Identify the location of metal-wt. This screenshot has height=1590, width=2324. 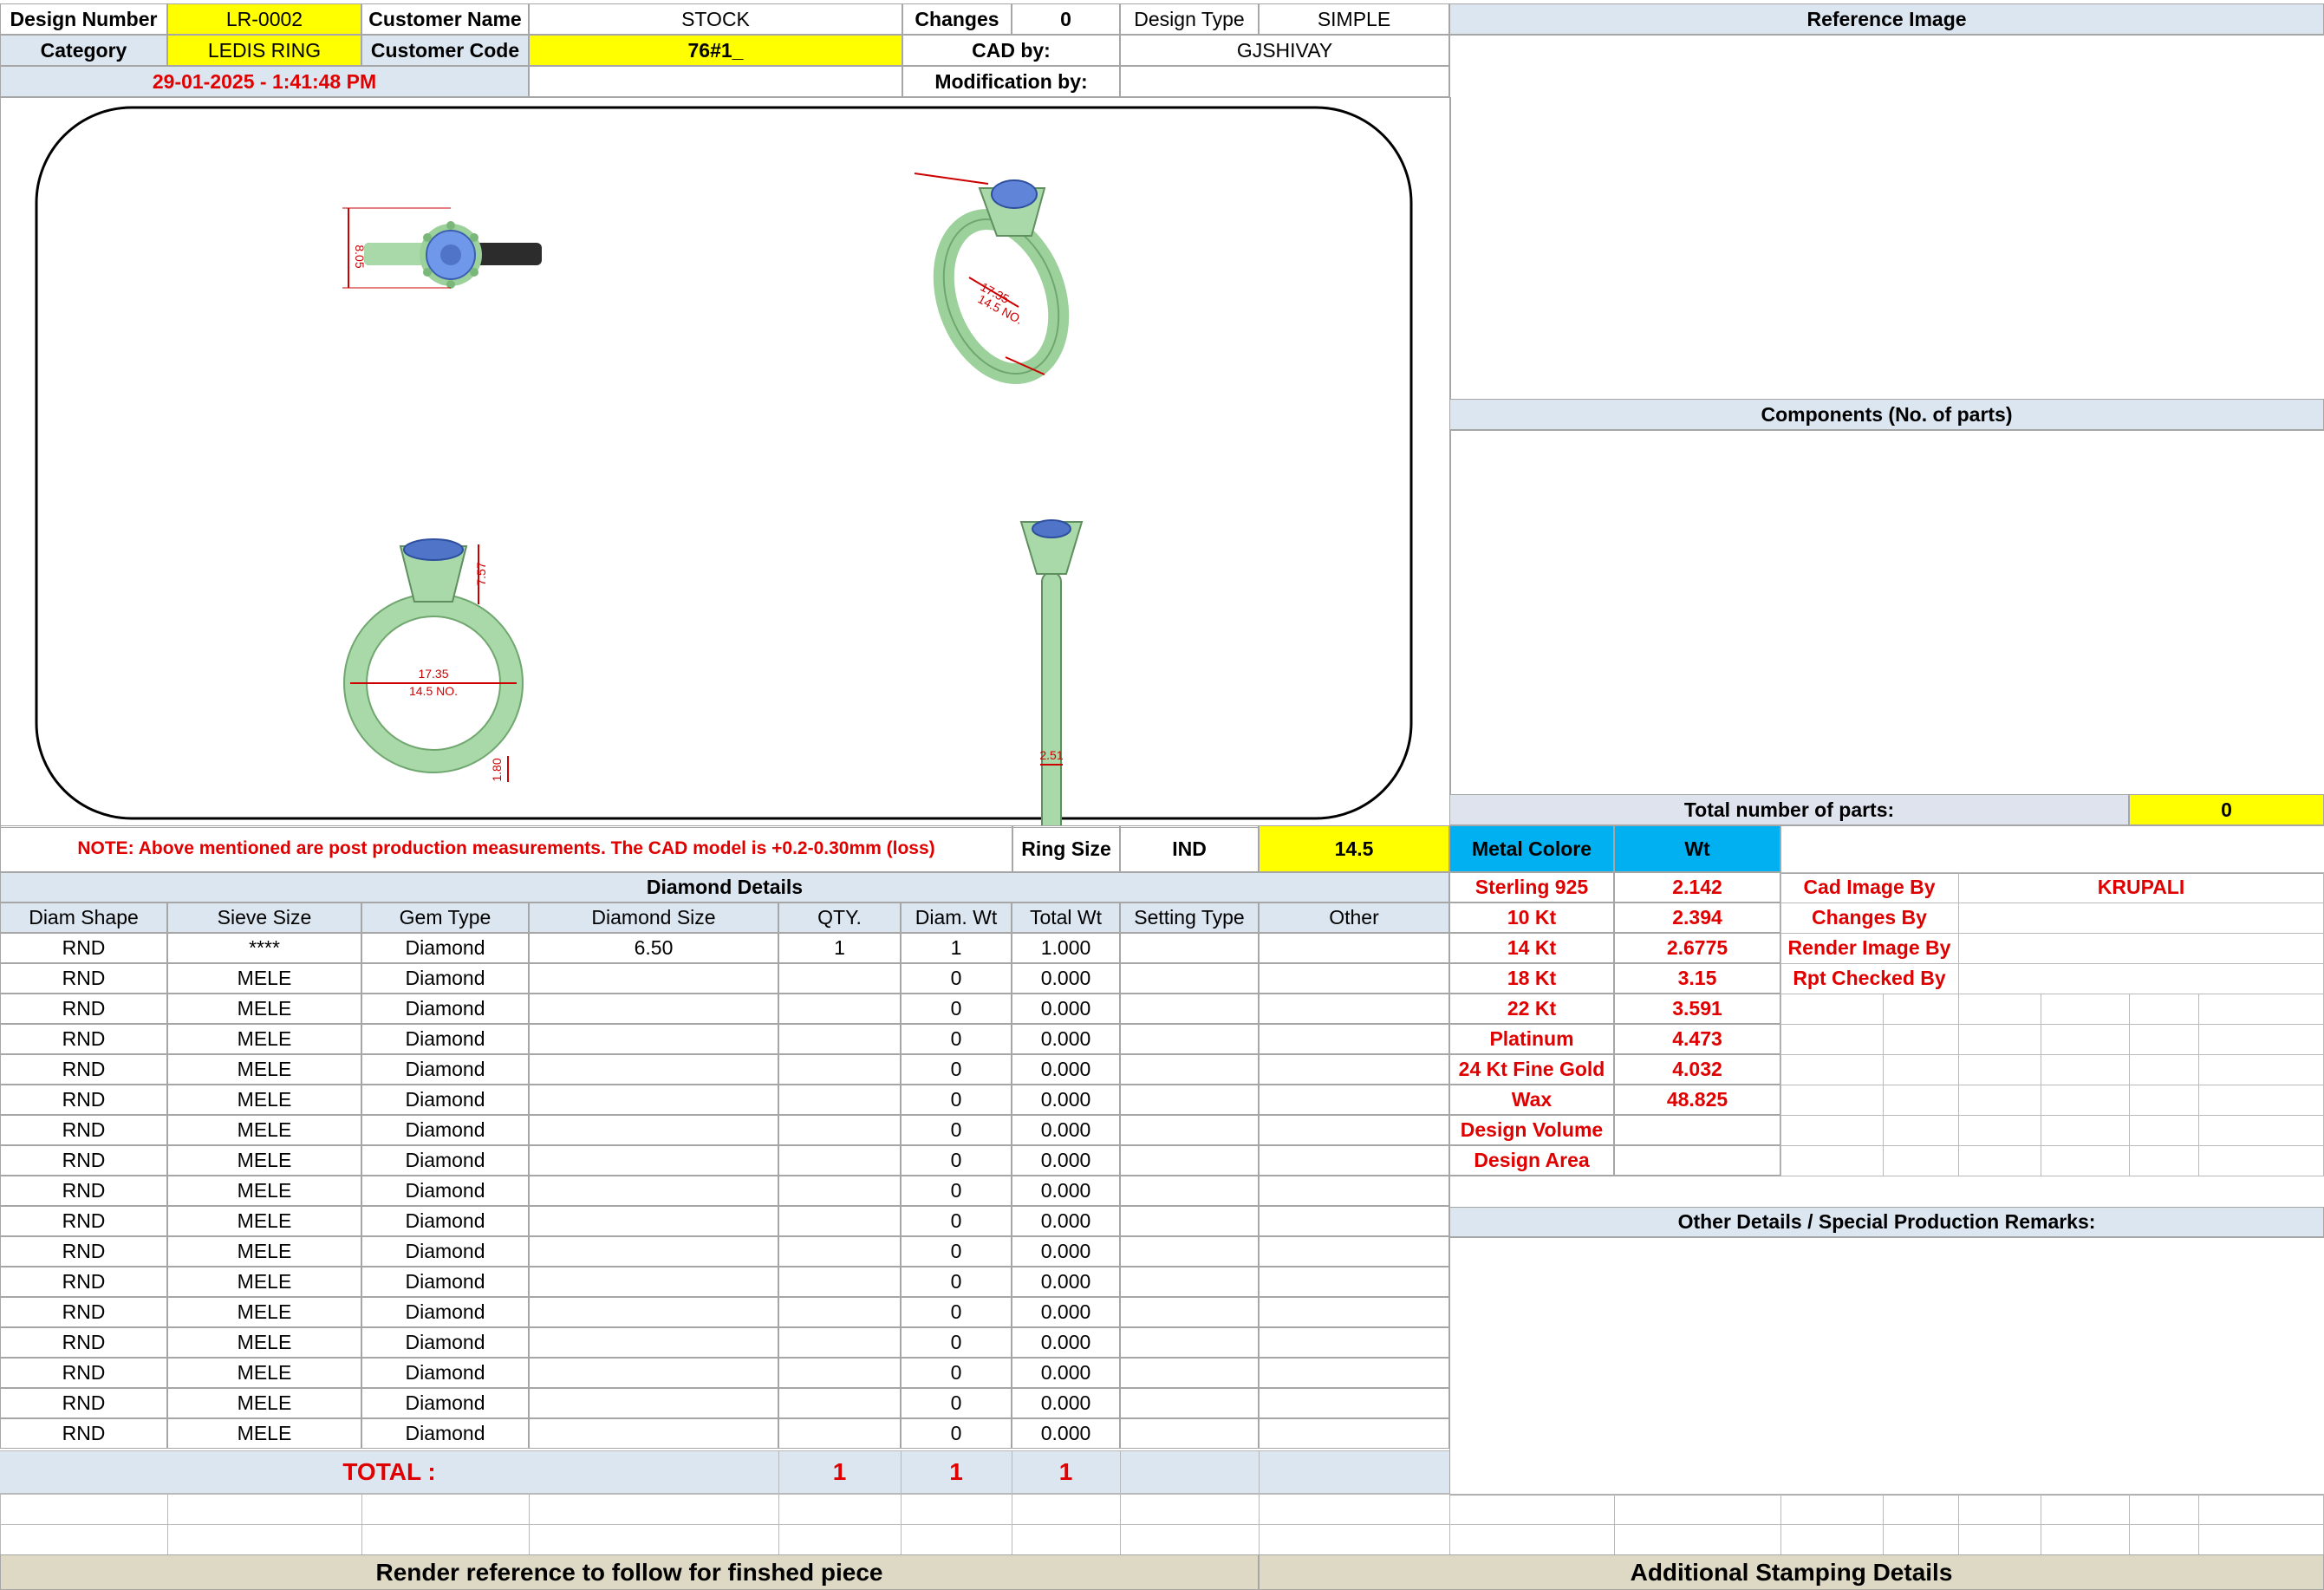
(1697, 1160).